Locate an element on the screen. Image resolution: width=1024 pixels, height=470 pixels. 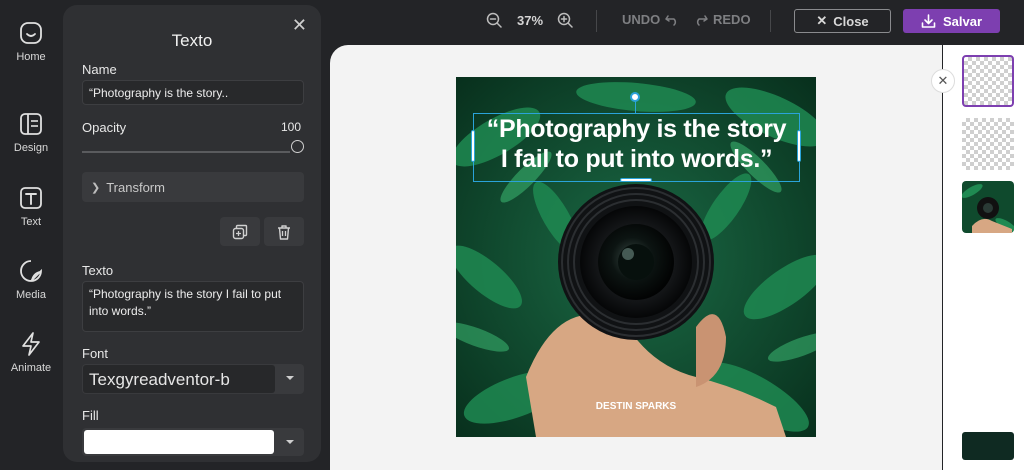
close-label: Close is located at coordinates (851, 21).